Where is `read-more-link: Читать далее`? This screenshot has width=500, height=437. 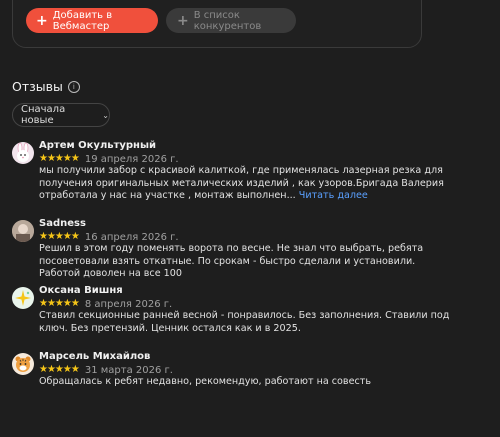
read-more-link: Читать далее is located at coordinates (333, 195).